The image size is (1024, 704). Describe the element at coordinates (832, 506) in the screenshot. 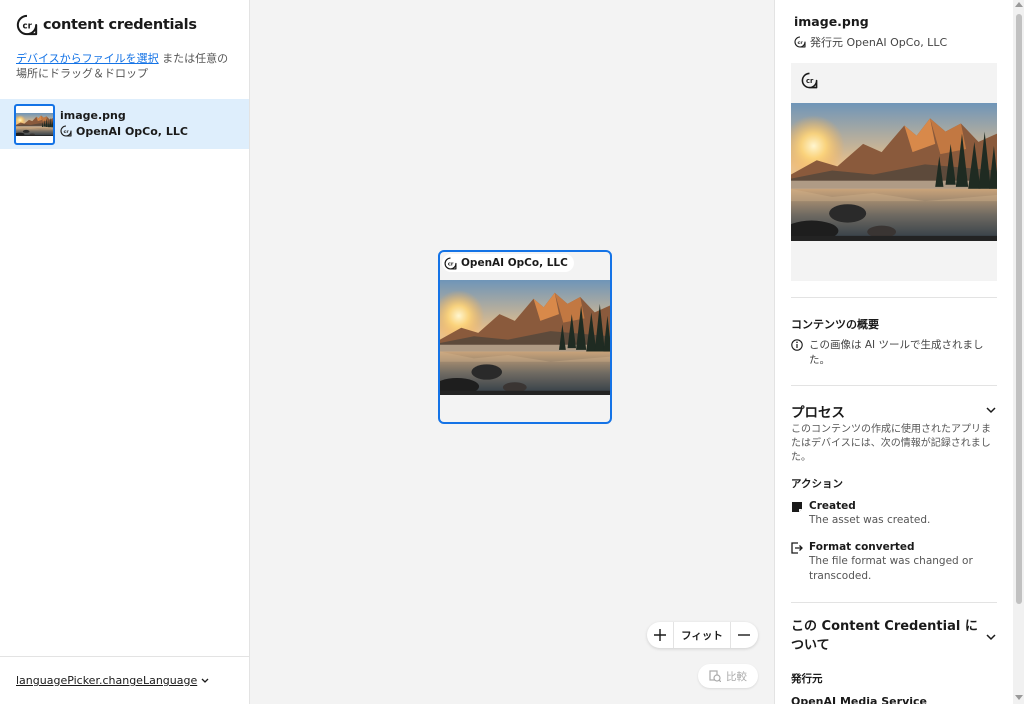

I see `action-title: Created` at that location.